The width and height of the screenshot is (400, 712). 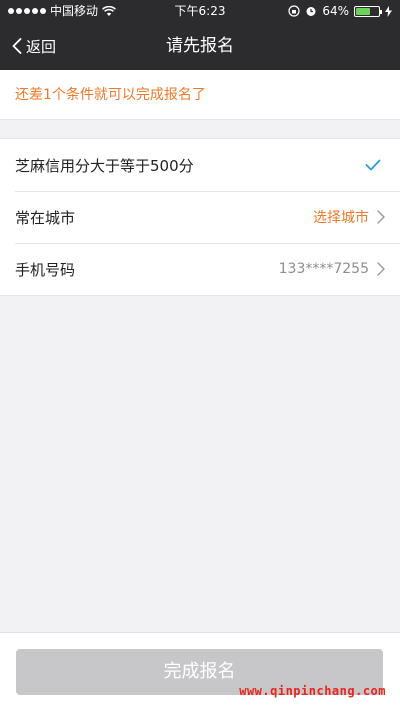 I want to click on condition-row-city: 常在城市 选择城市, so click(x=200, y=217).